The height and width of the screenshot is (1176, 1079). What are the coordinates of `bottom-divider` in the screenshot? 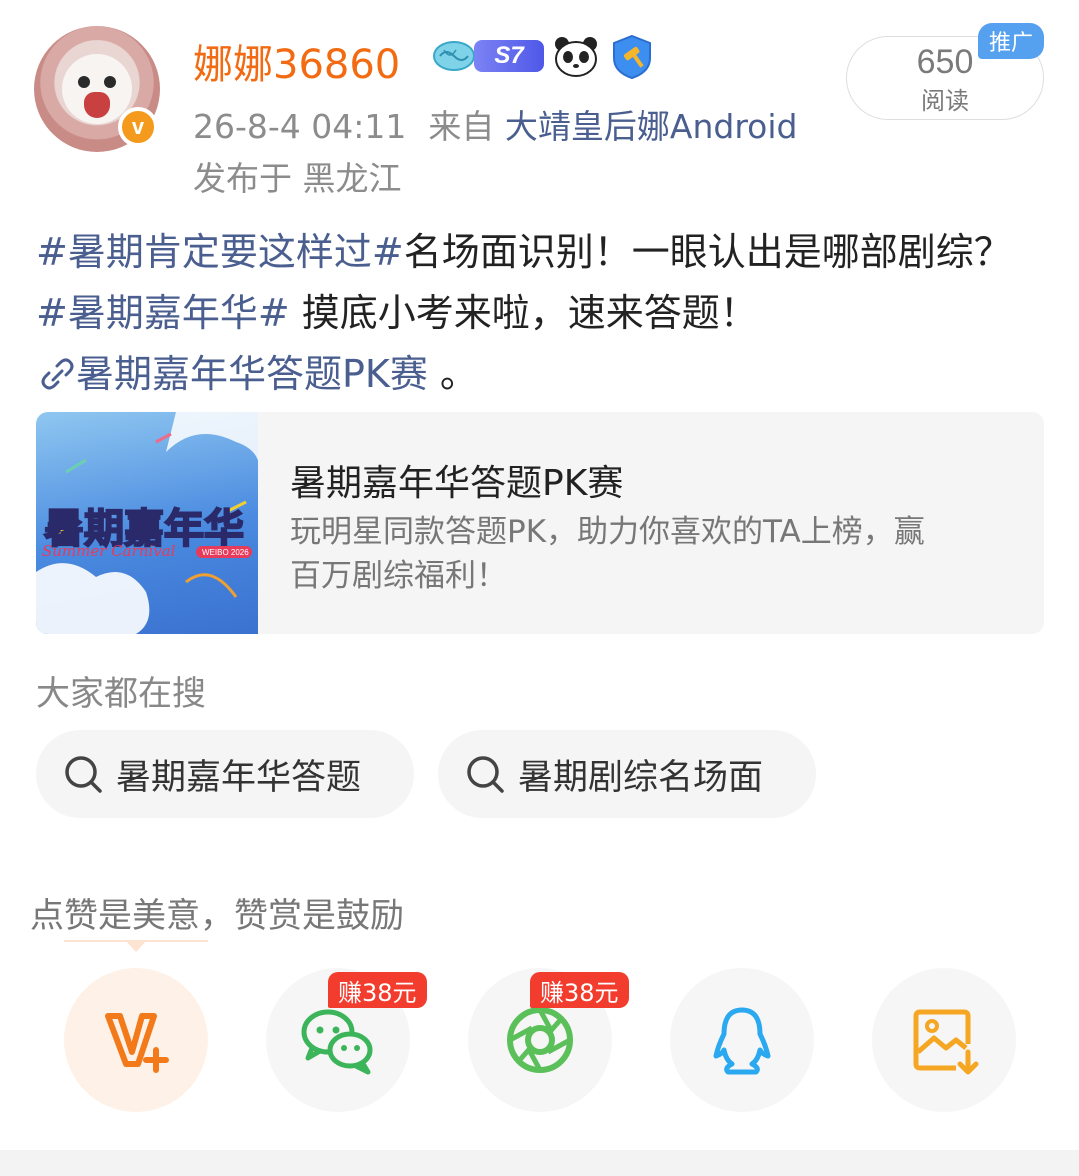 It's located at (539, 1163).